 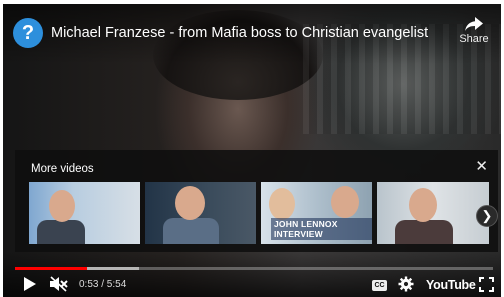 I want to click on thumbnail-caption: JOHN LENNOX INTERVIEW, so click(x=321, y=229).